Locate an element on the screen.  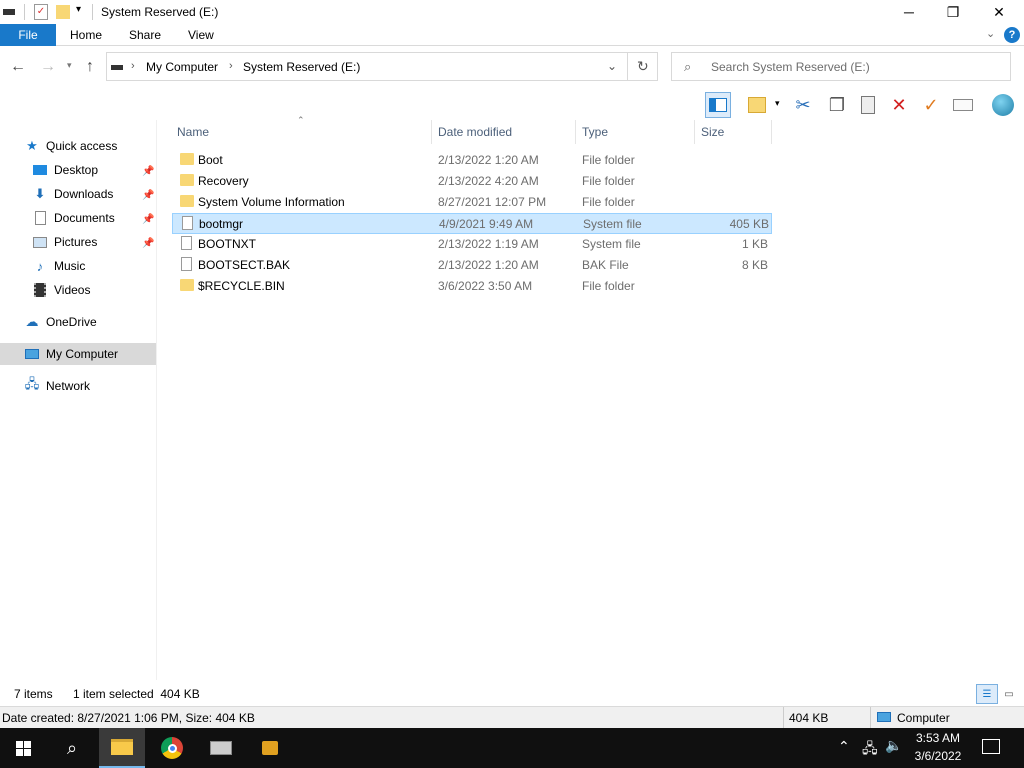
new-item-chevron-icon: ▾ is located at coordinates (777, 103).